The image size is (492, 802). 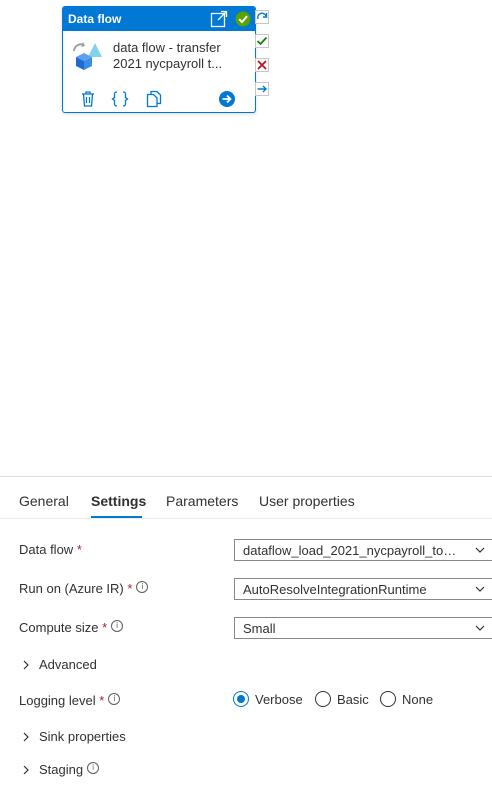 I want to click on success-status-icon, so click(x=243, y=19).